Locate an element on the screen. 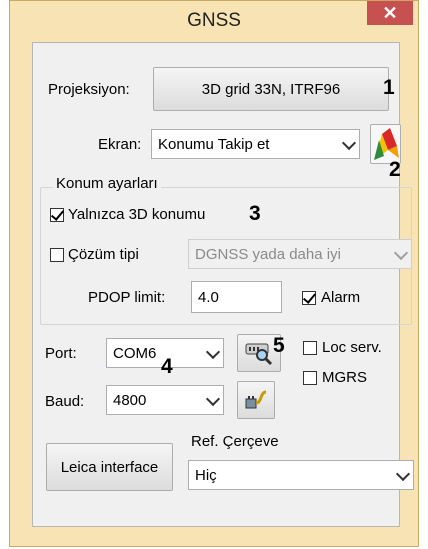 The height and width of the screenshot is (549, 428). connect-icon is located at coordinates (256, 399).